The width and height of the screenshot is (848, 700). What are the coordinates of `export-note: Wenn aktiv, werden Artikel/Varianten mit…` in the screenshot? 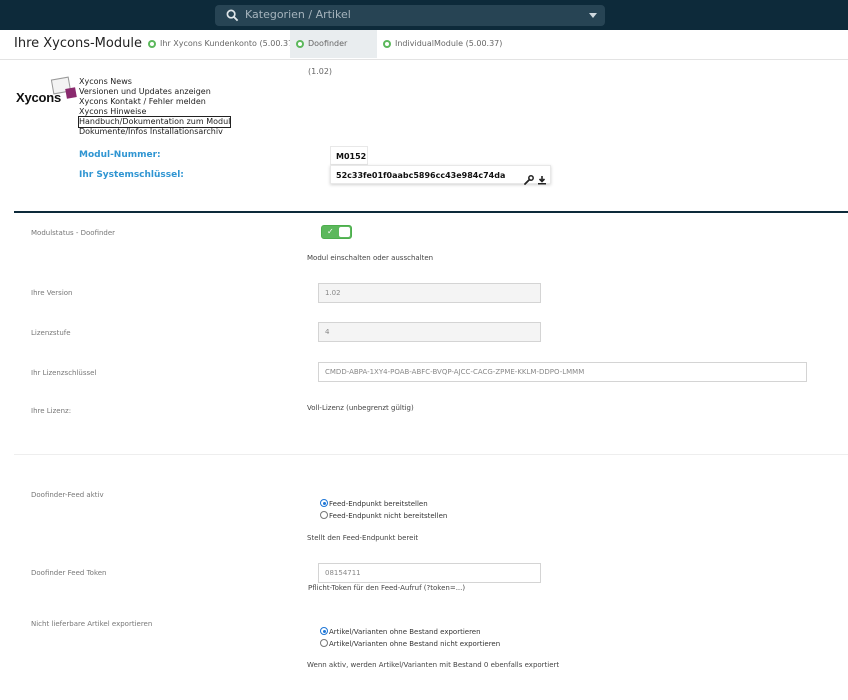 It's located at (433, 665).